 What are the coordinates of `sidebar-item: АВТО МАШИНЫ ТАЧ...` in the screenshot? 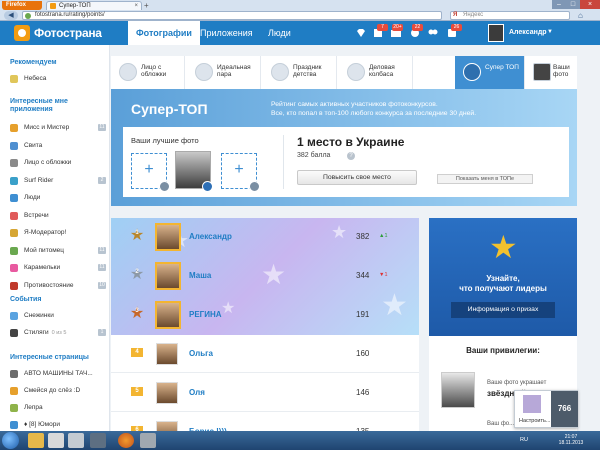 It's located at (58, 373).